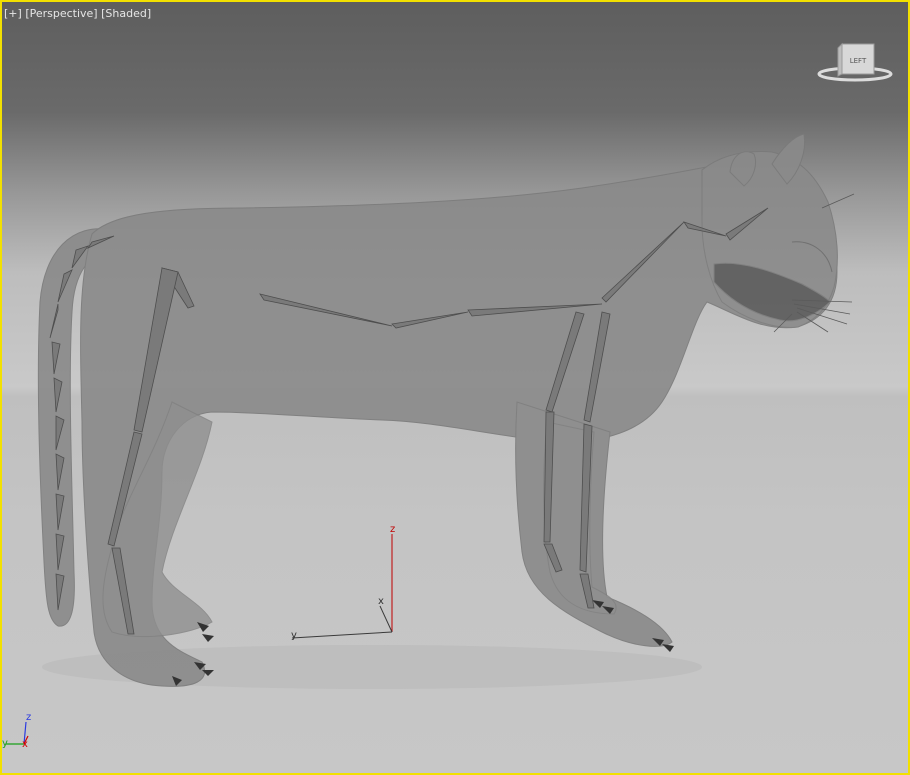 This screenshot has height=775, width=910. What do you see at coordinates (25, 744) in the screenshot?
I see `world-x-label: x` at bounding box center [25, 744].